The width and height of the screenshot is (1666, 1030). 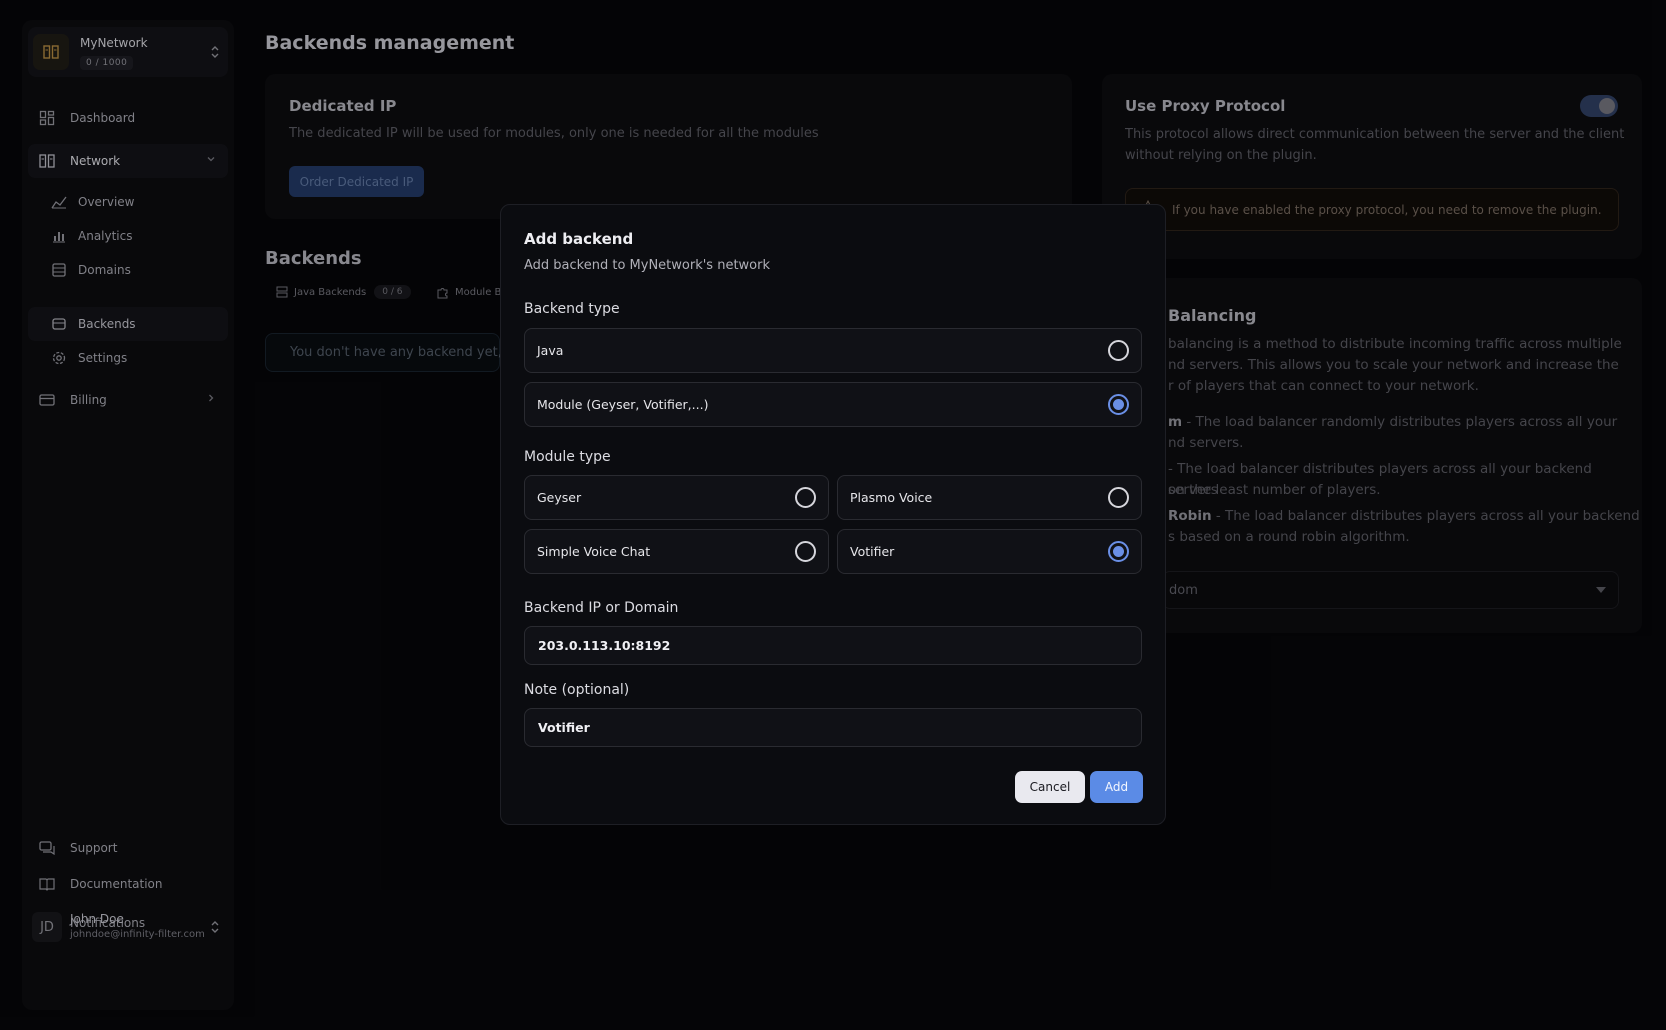 What do you see at coordinates (676, 497) in the screenshot?
I see `module-type-geyser: Geyser` at bounding box center [676, 497].